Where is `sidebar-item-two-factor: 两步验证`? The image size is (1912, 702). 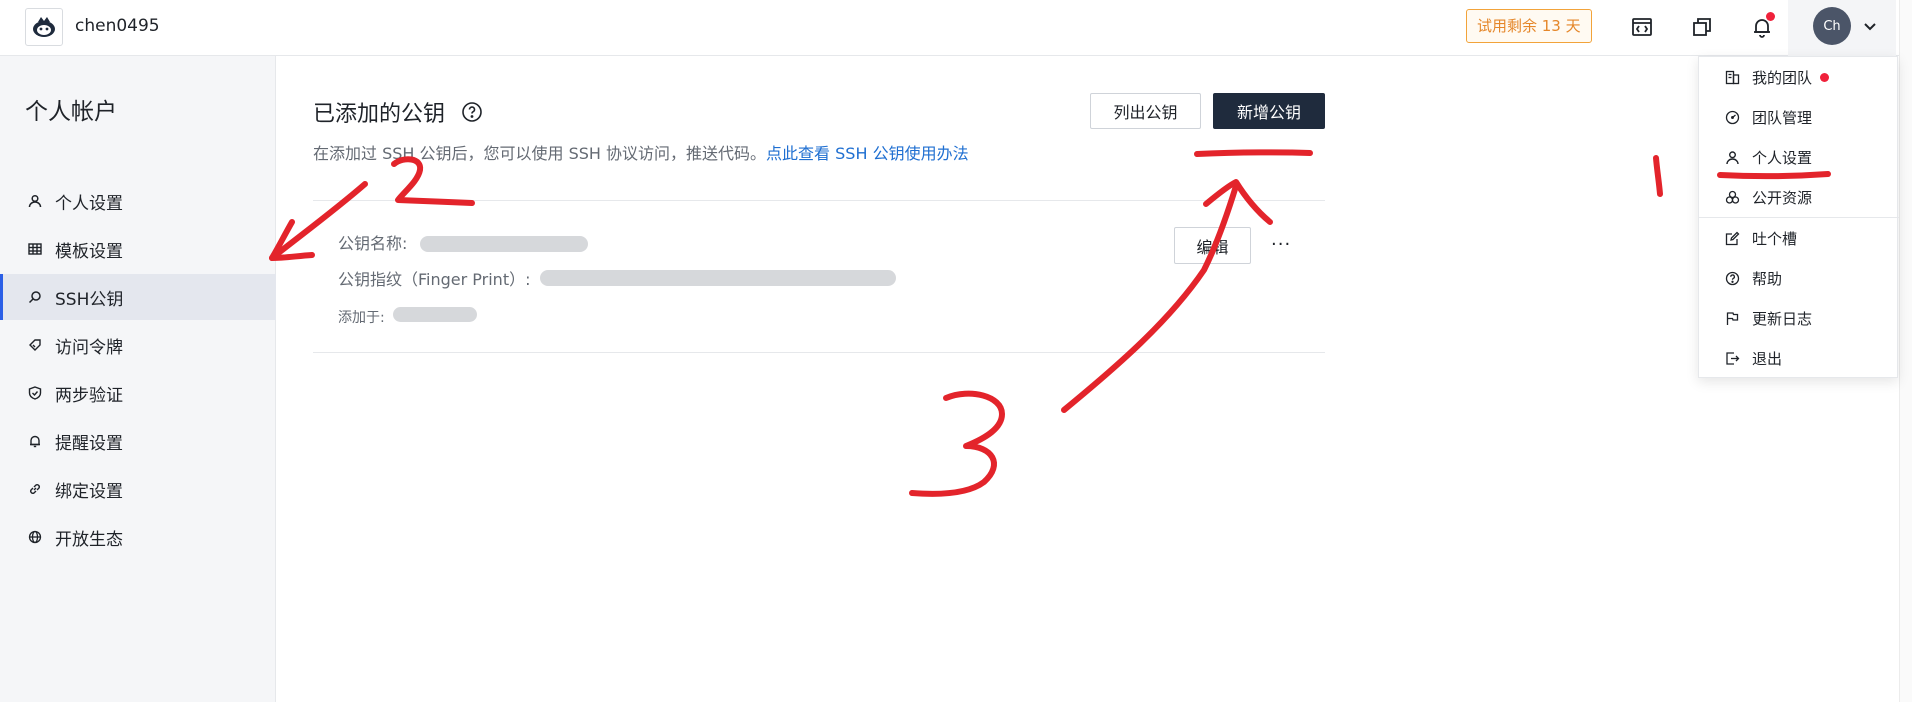
sidebar-item-two-factor: 两步验证 is located at coordinates (138, 393).